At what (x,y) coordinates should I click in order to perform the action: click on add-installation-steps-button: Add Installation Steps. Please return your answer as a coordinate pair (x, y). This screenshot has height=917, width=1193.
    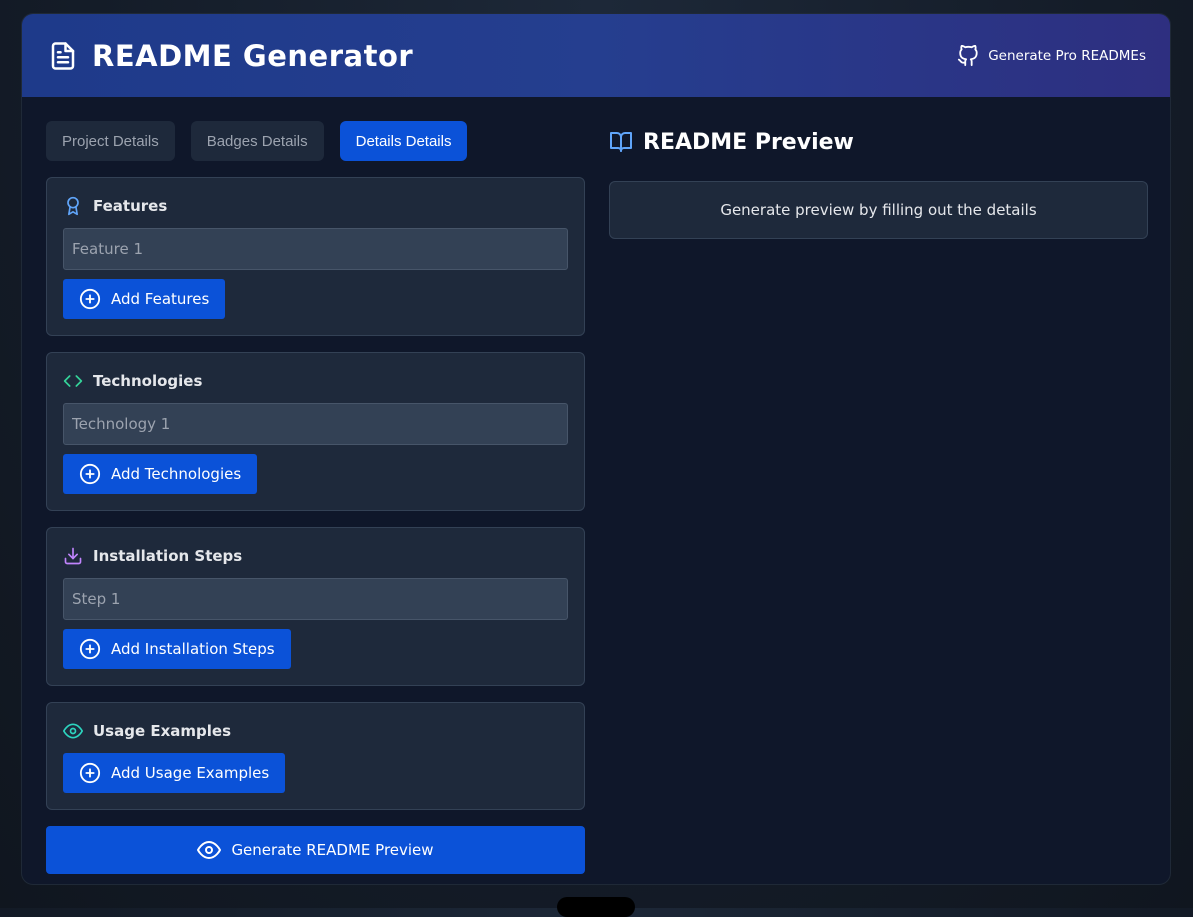
    Looking at the image, I should click on (177, 649).